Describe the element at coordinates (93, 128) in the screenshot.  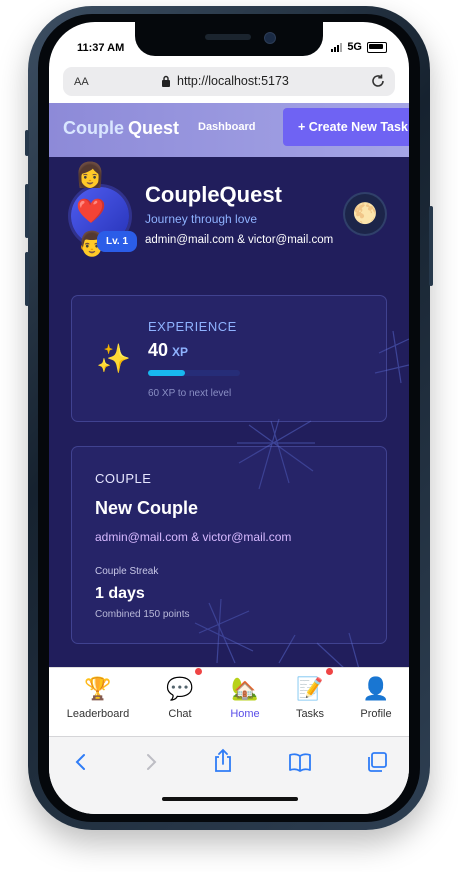
I see `brand-part1: Couple` at that location.